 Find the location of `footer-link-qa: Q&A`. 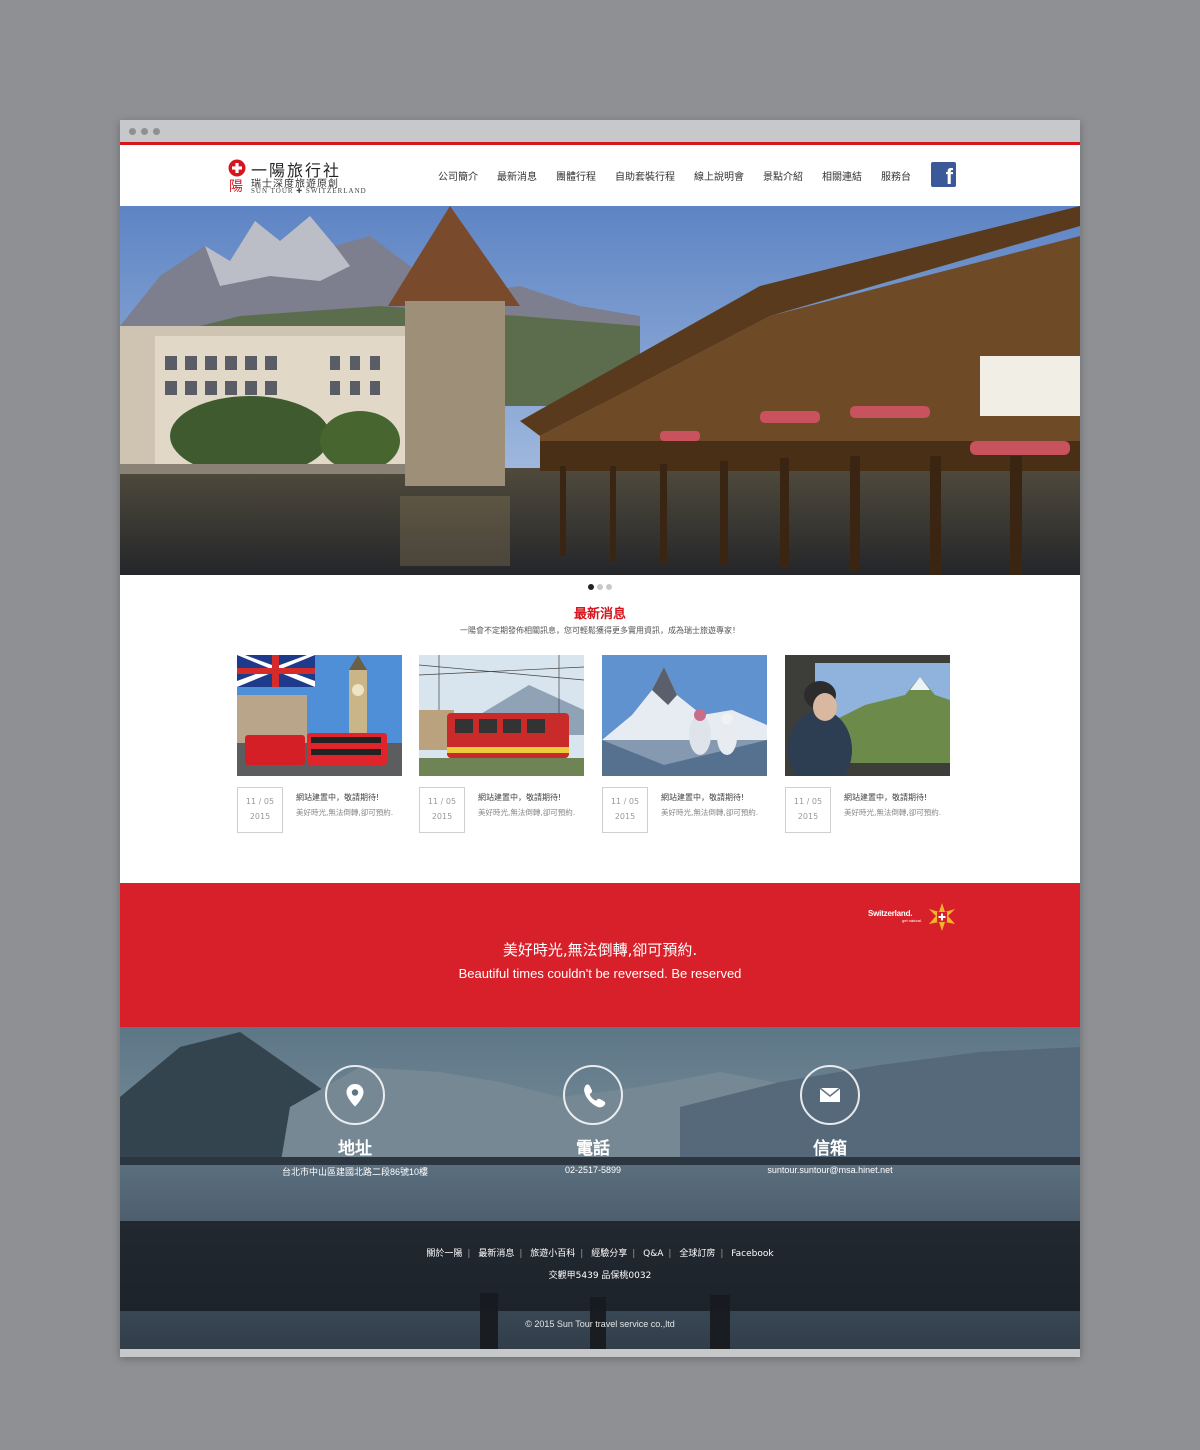

footer-link-qa: Q&A is located at coordinates (653, 1254).